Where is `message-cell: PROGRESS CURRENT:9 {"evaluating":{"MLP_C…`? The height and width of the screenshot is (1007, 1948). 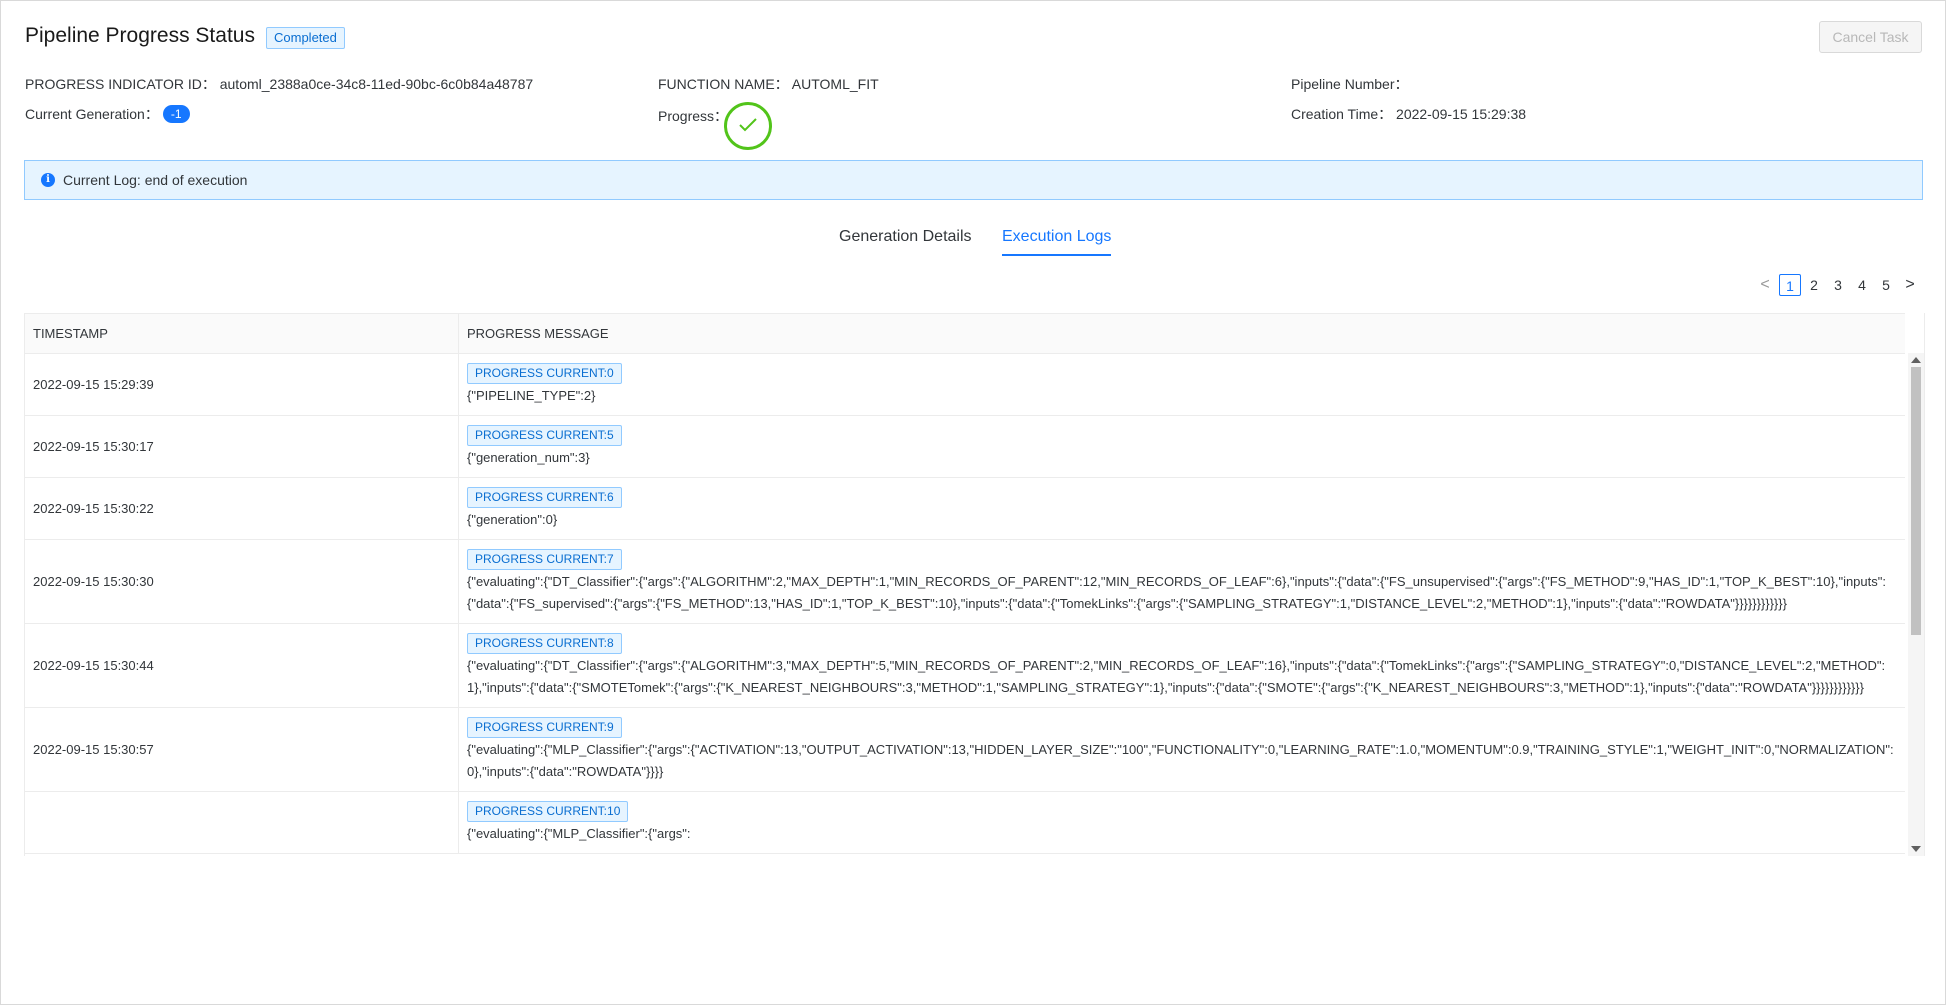 message-cell: PROGRESS CURRENT:9 {"evaluating":{"MLP_C… is located at coordinates (1181, 749).